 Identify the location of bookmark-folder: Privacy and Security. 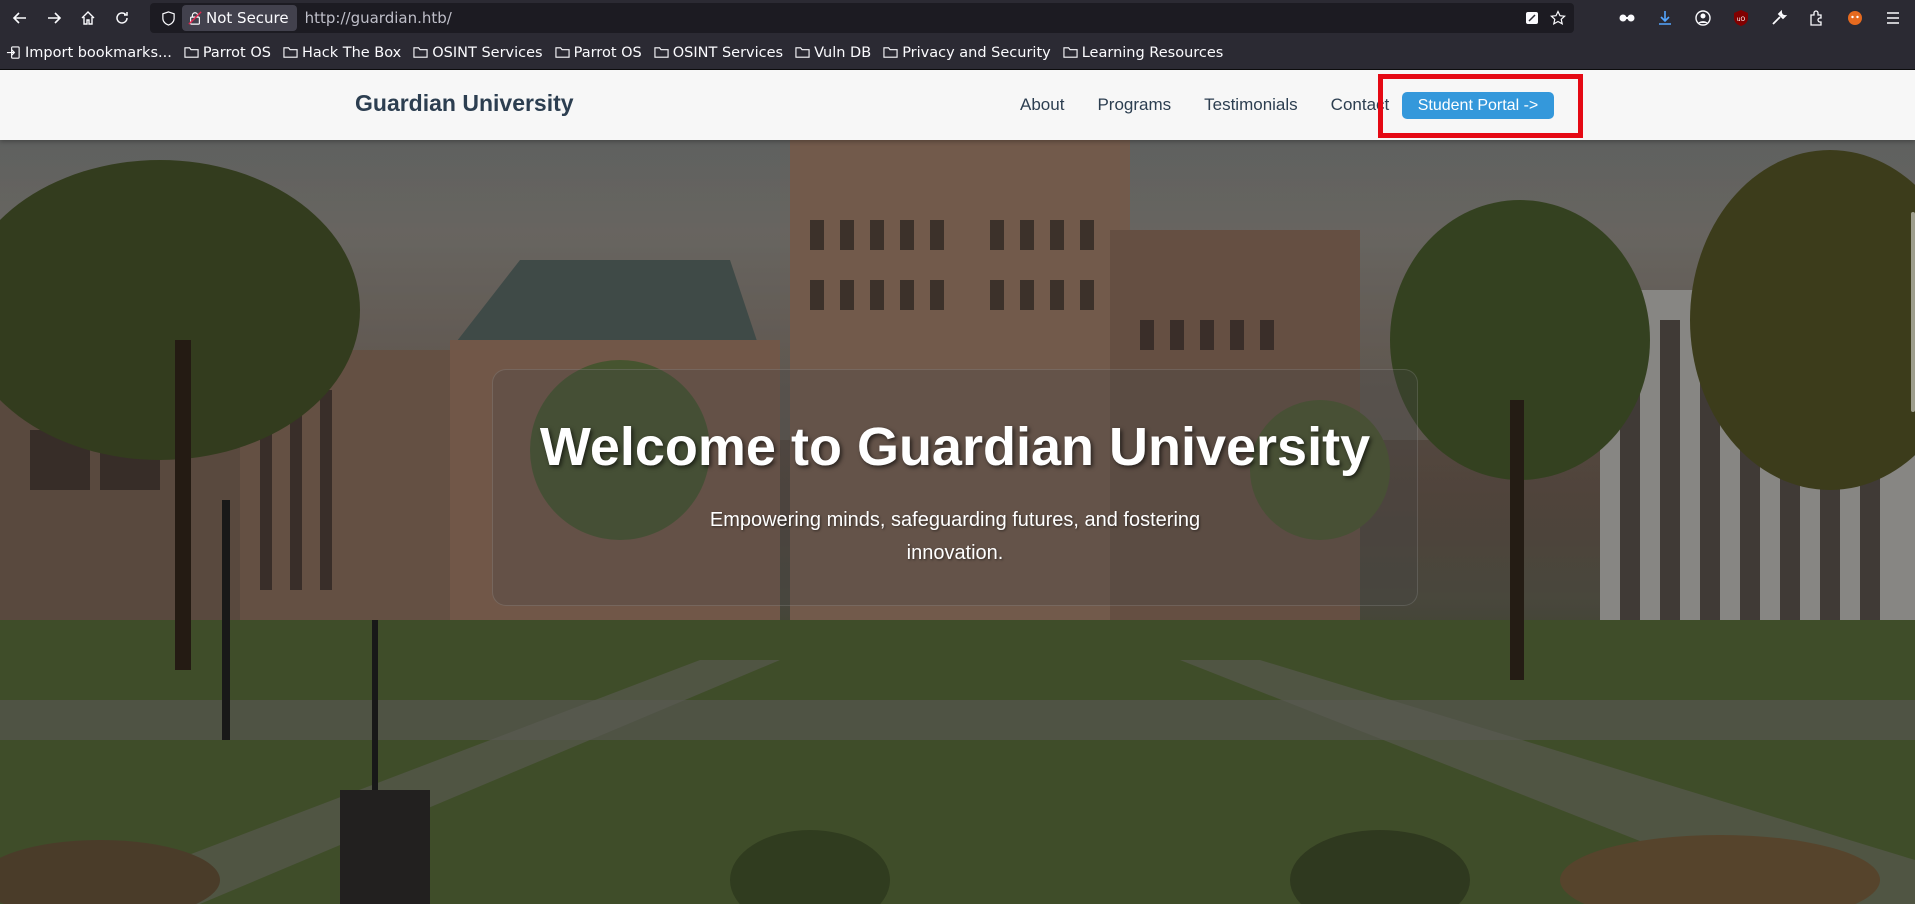
(967, 53).